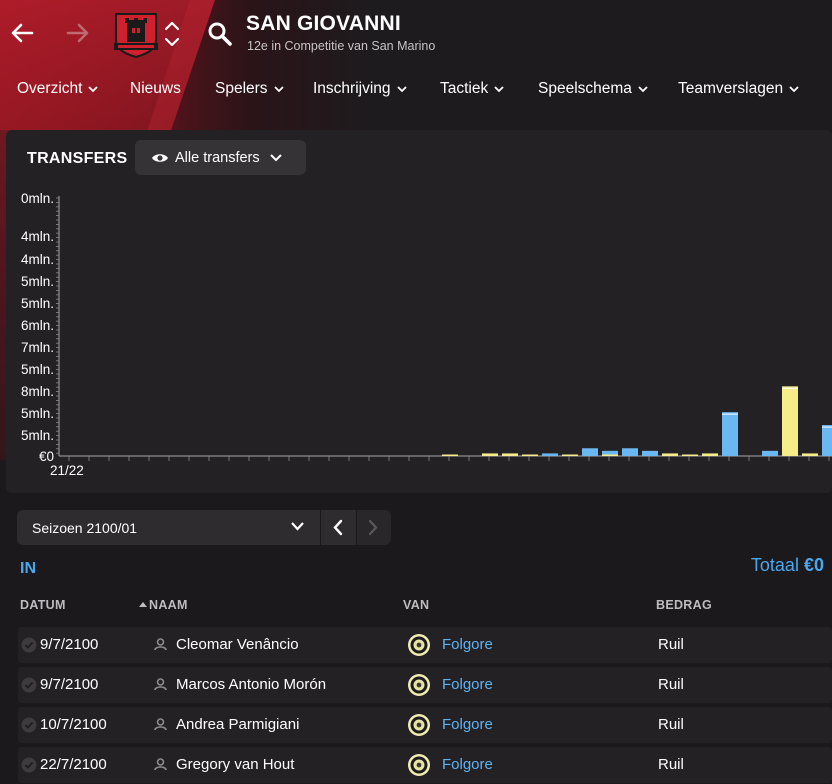 Image resolution: width=832 pixels, height=784 pixels. I want to click on chevron-up-down-icon, so click(172, 34).